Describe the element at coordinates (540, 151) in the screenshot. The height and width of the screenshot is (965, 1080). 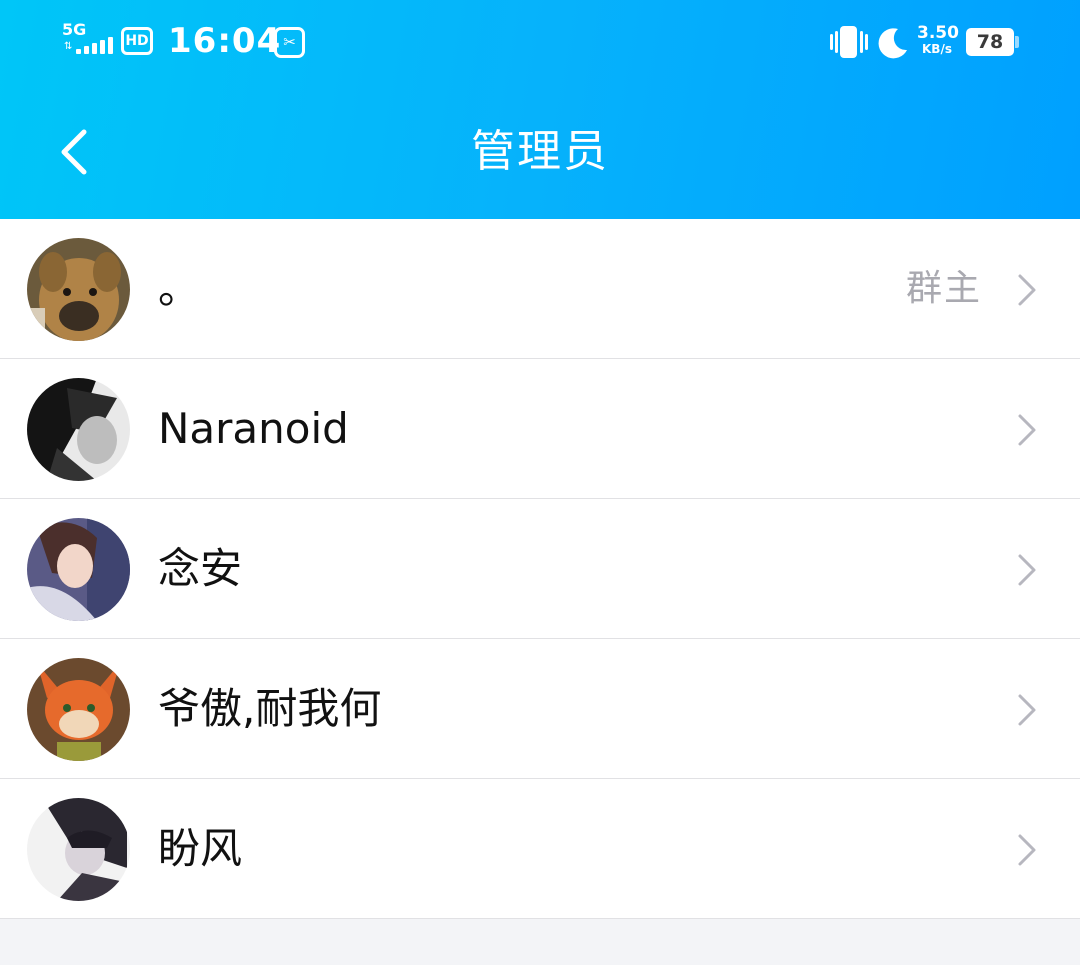
I see `page-title: 管理员` at that location.